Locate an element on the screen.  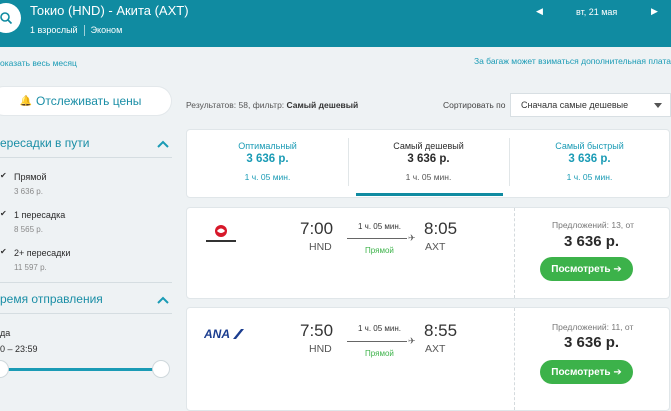
sort-select: Сначала самые дешевые is located at coordinates (590, 105).